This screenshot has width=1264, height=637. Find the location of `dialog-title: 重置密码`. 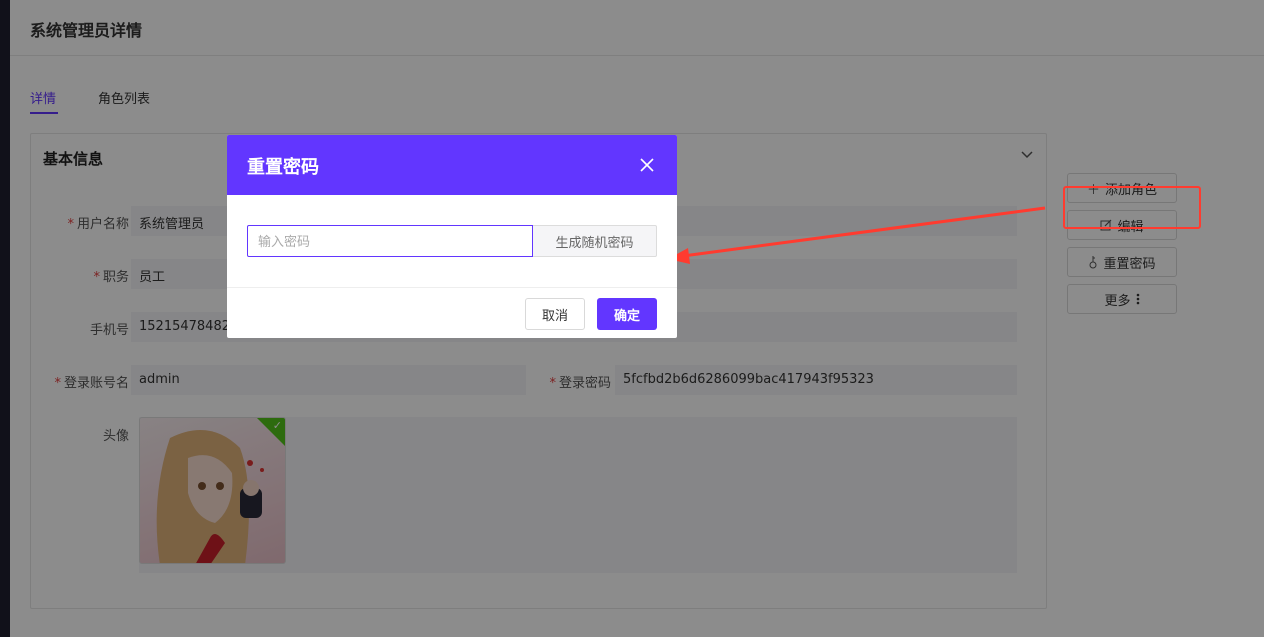

dialog-title: 重置密码 is located at coordinates (283, 167).